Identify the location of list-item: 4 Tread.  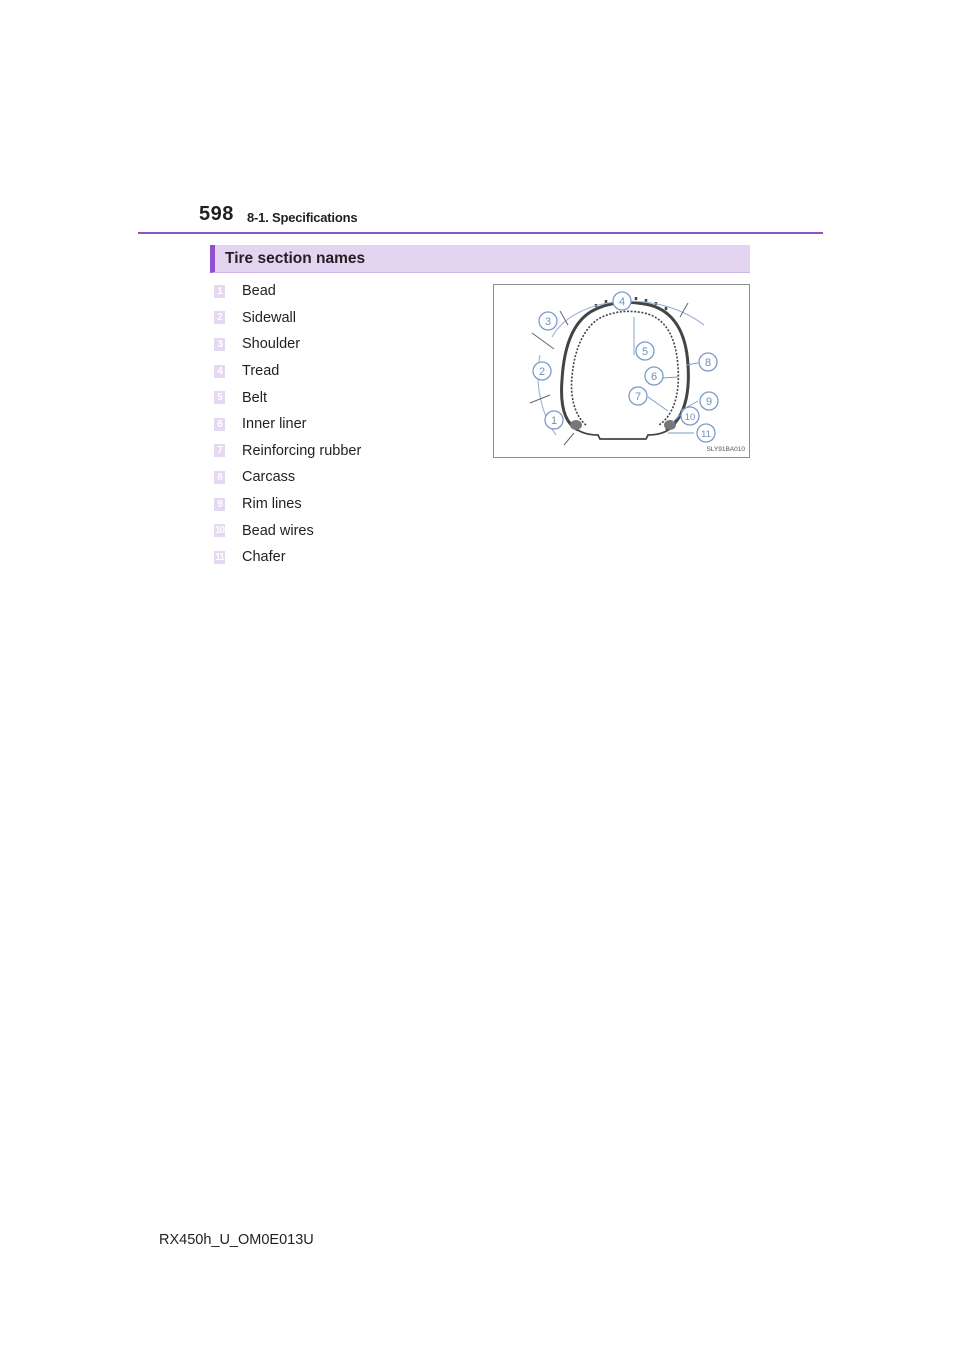
(287, 371).